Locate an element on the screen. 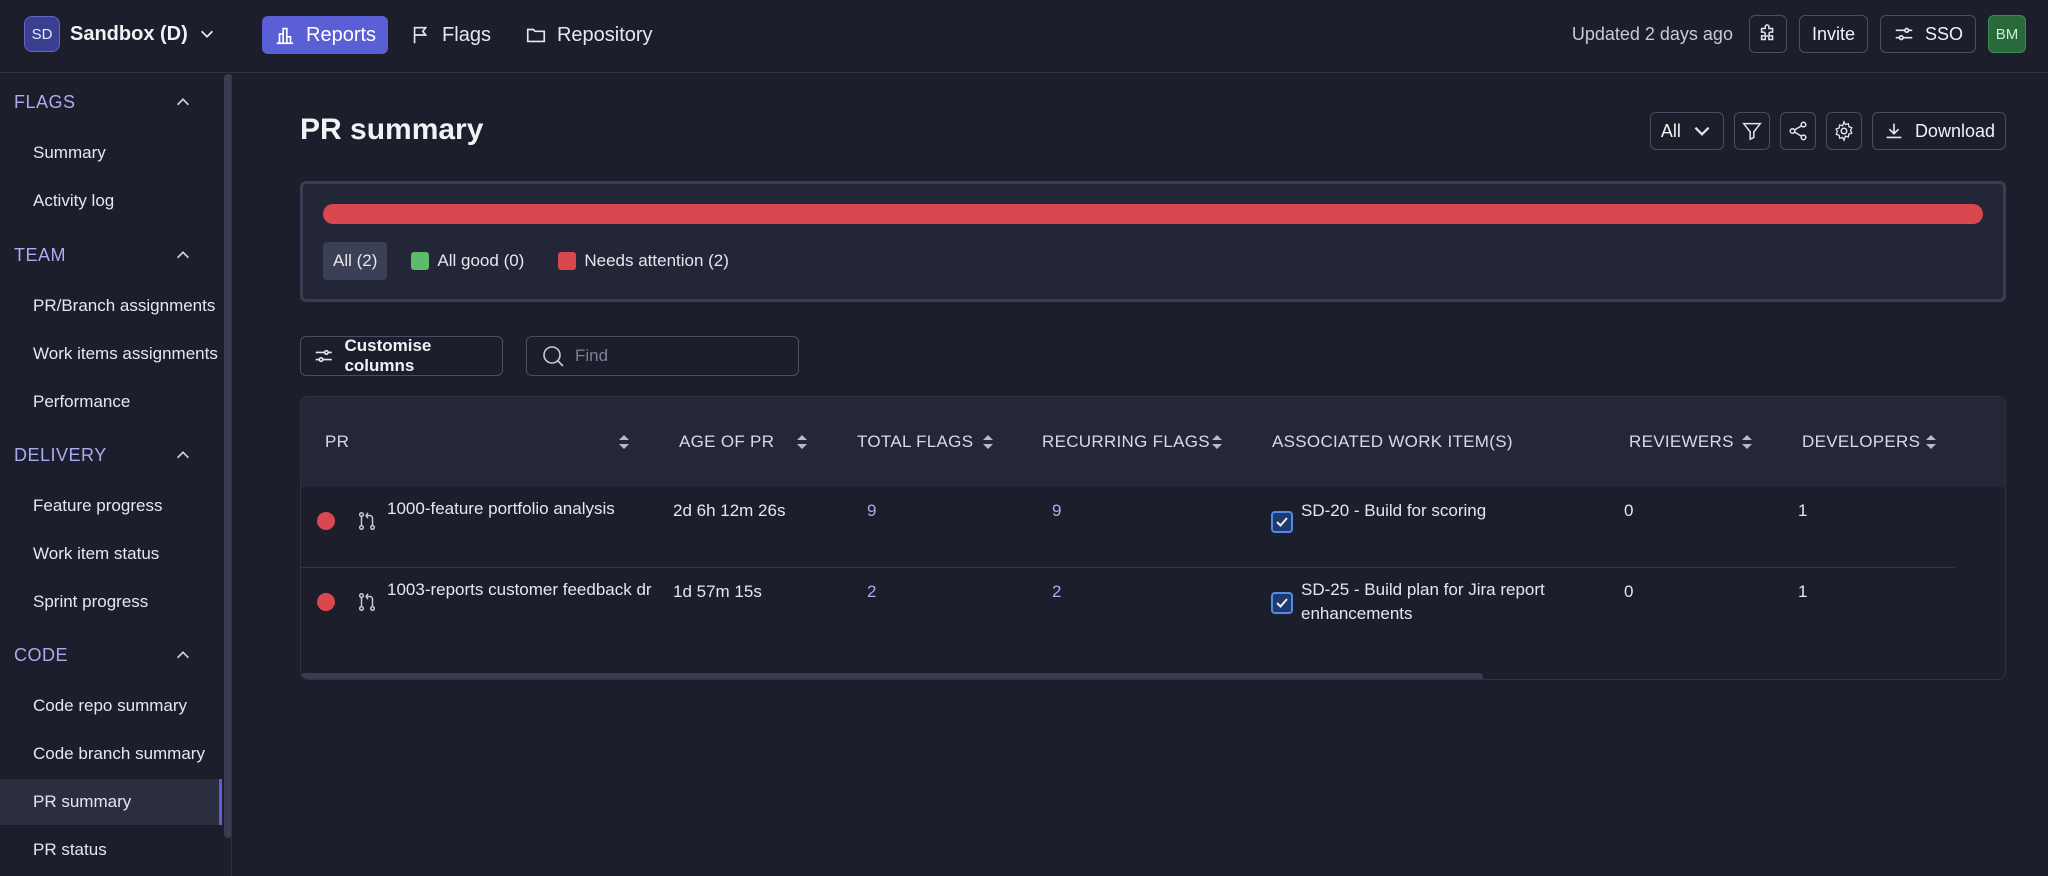 Image resolution: width=2048 pixels, height=876 pixels. puzzle-icon is located at coordinates (1767, 32).